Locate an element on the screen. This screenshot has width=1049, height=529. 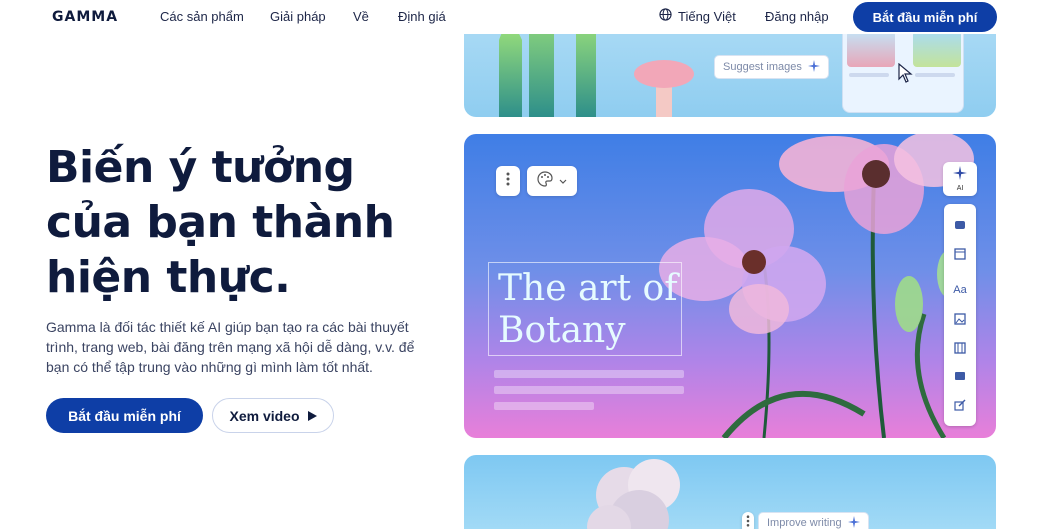
improve-writing-label: Improve writing is located at coordinates (804, 523).